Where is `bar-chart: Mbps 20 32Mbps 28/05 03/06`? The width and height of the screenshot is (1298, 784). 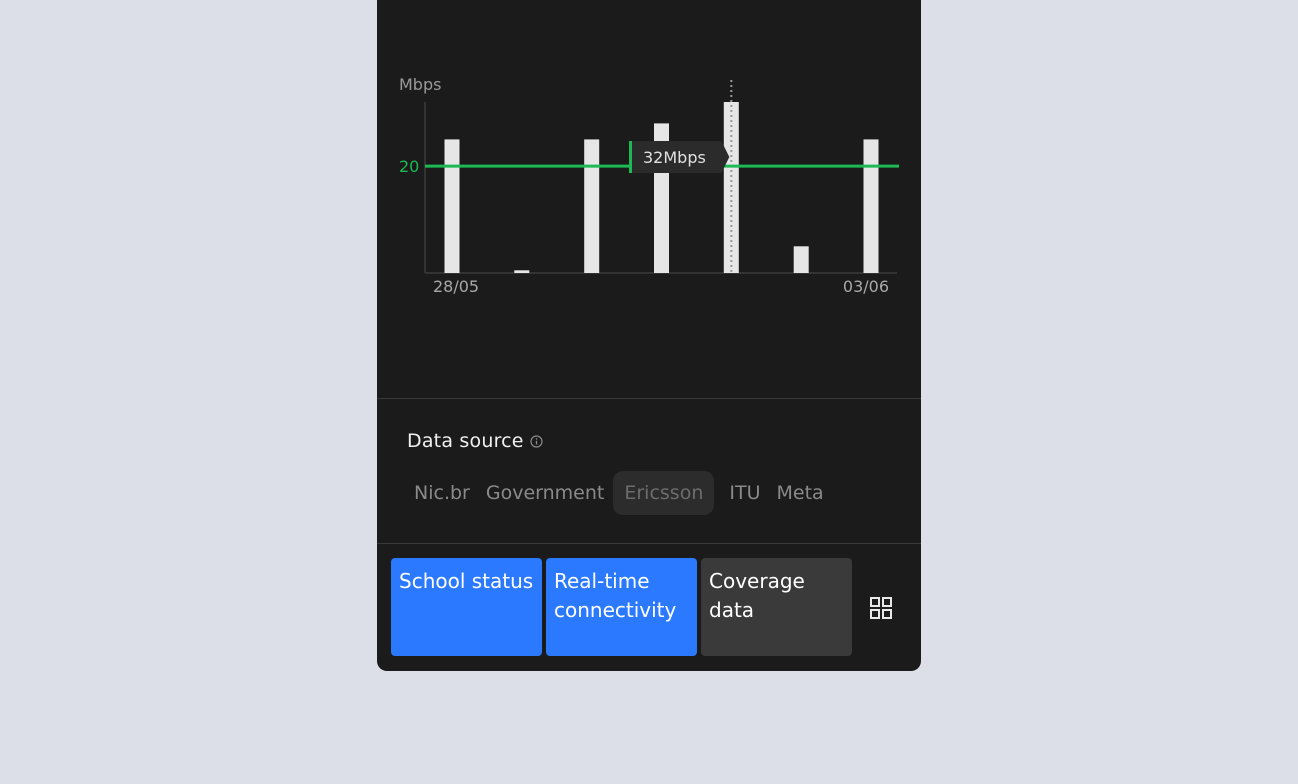 bar-chart: Mbps 20 32Mbps 28/05 03/06 is located at coordinates (649, 185).